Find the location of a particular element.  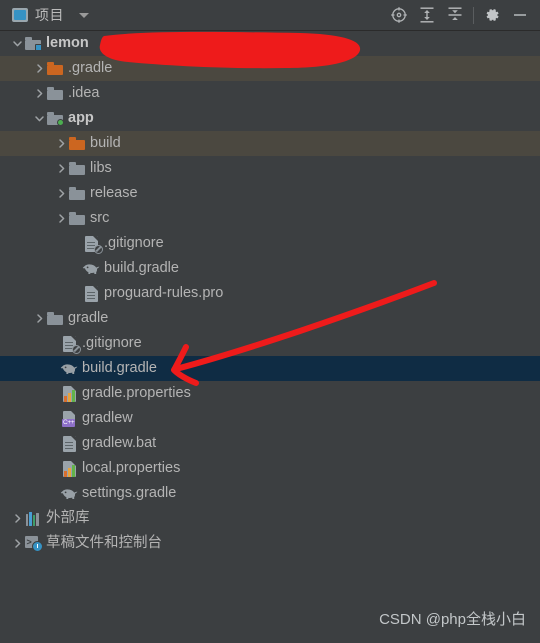

tree-row: .idea is located at coordinates (270, 93).